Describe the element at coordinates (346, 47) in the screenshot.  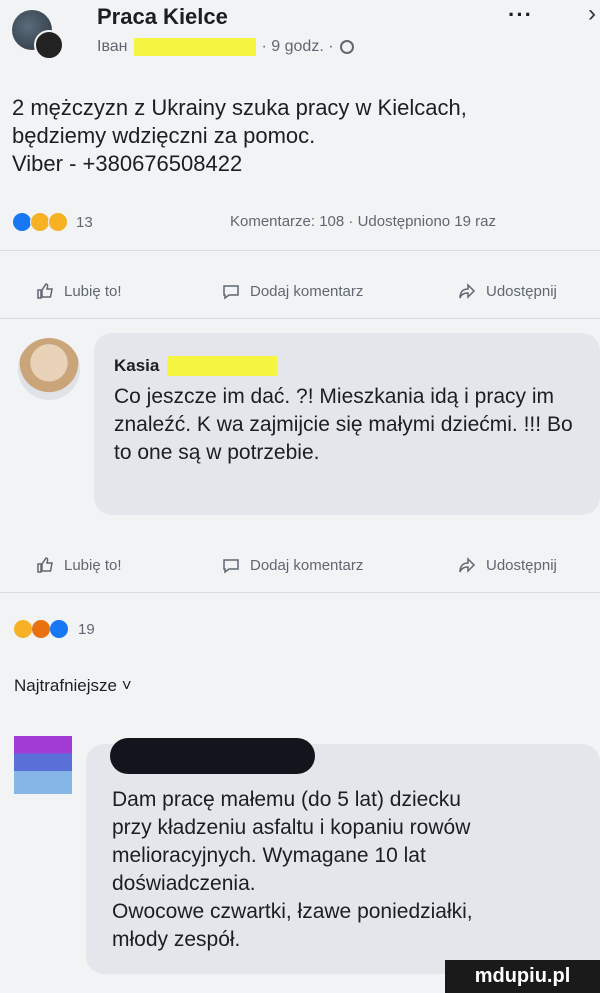
I see `globe-icon` at that location.